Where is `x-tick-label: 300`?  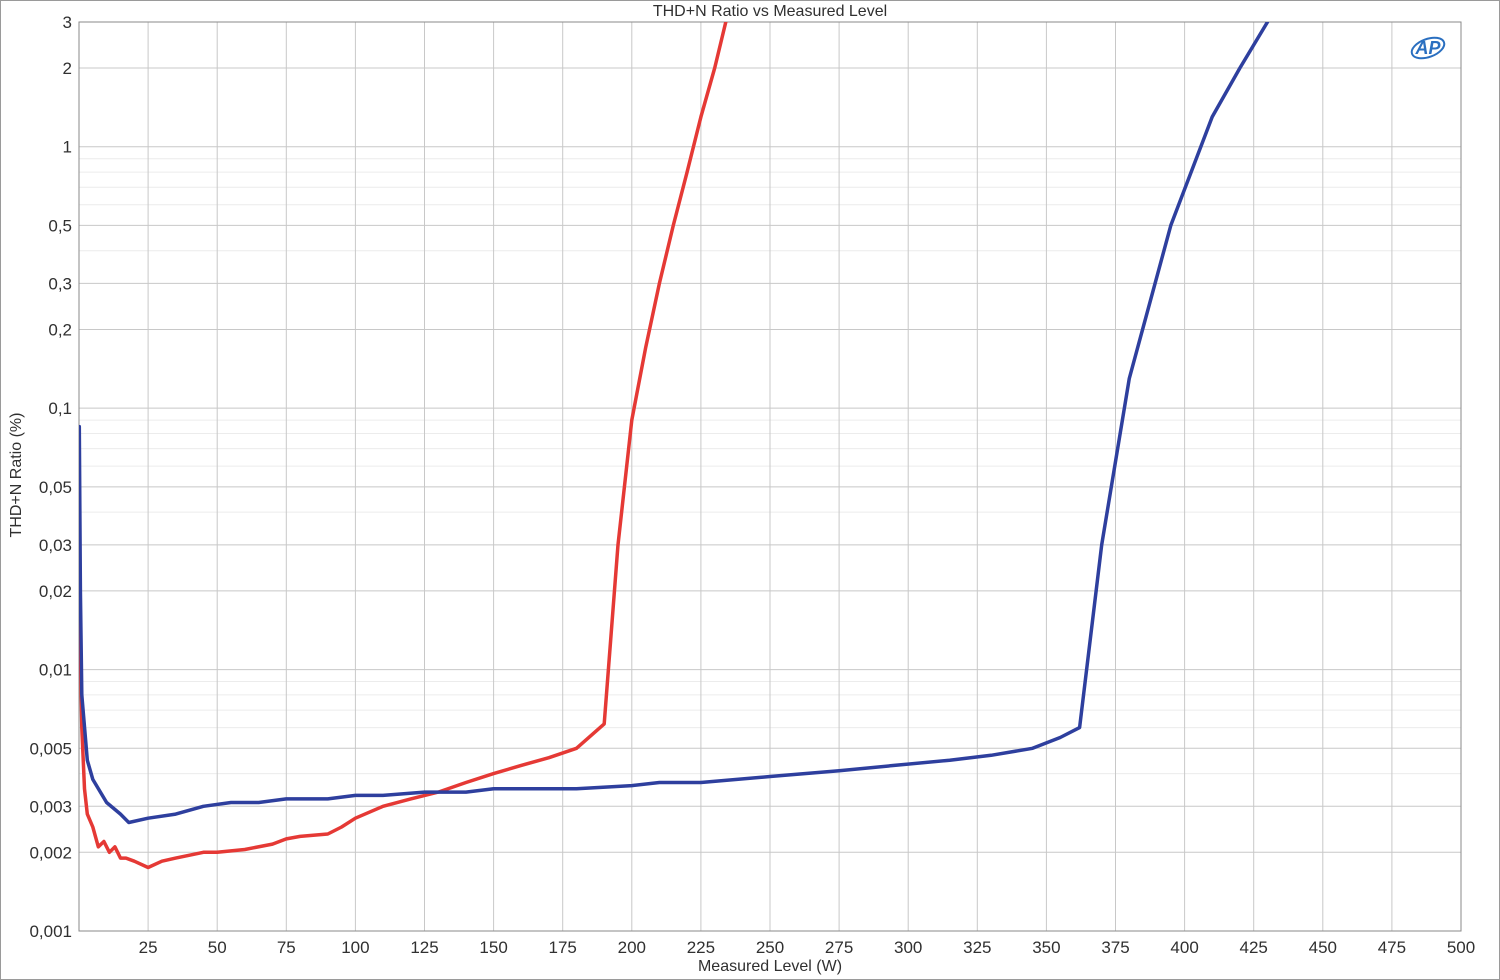
x-tick-label: 300 is located at coordinates (908, 947).